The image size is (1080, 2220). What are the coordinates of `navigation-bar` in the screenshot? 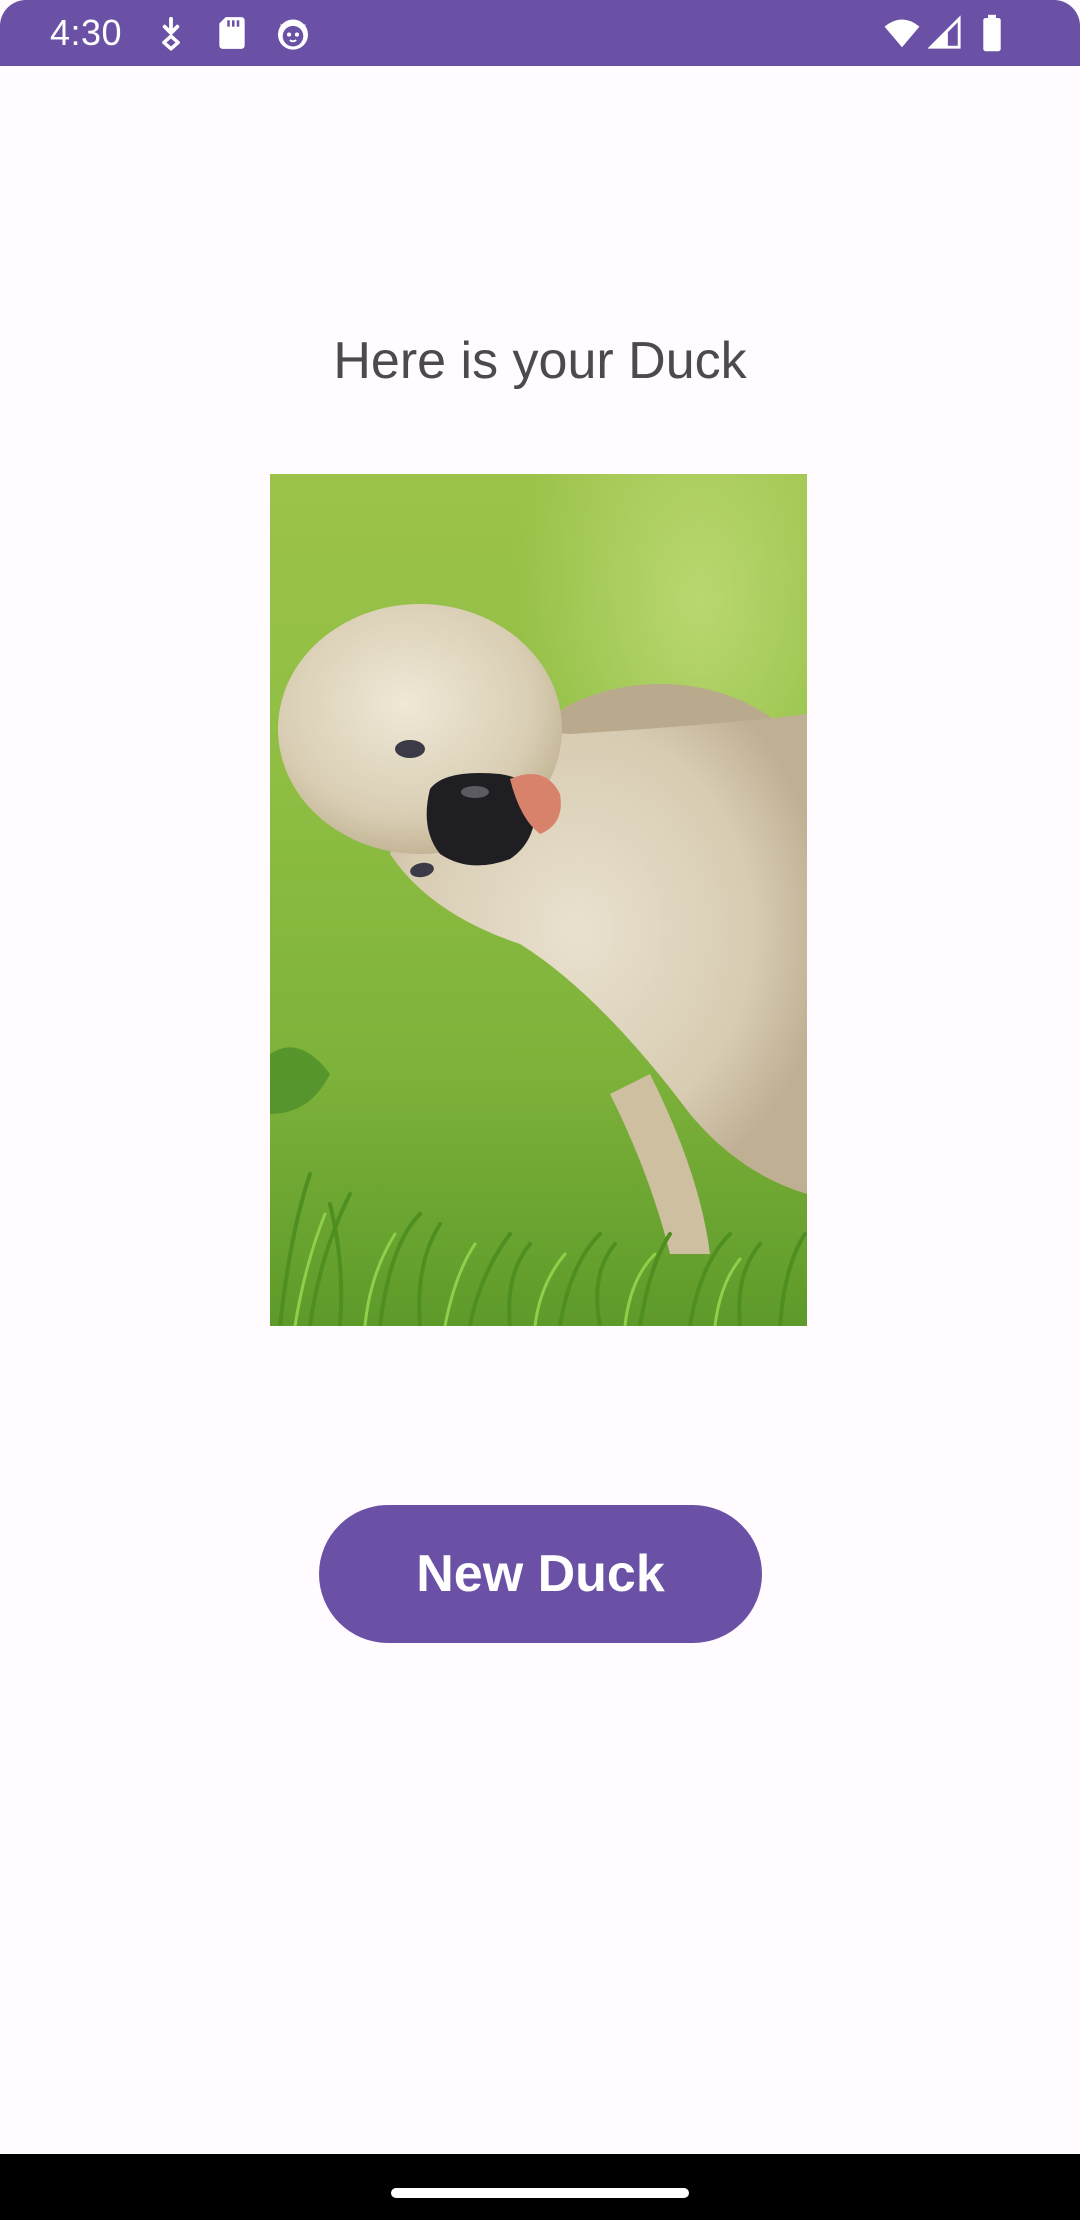 It's located at (540, 2187).